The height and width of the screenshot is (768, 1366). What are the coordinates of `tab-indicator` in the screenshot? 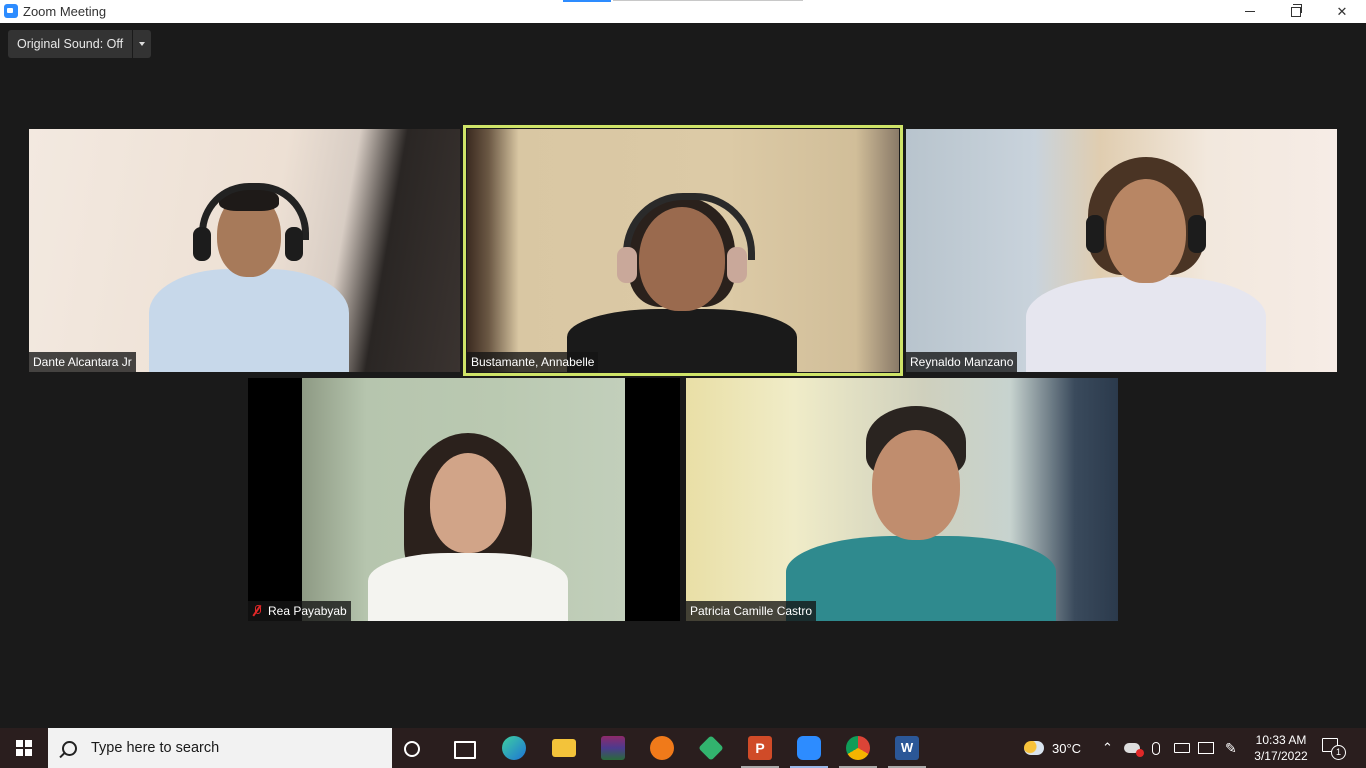 It's located at (587, 1).